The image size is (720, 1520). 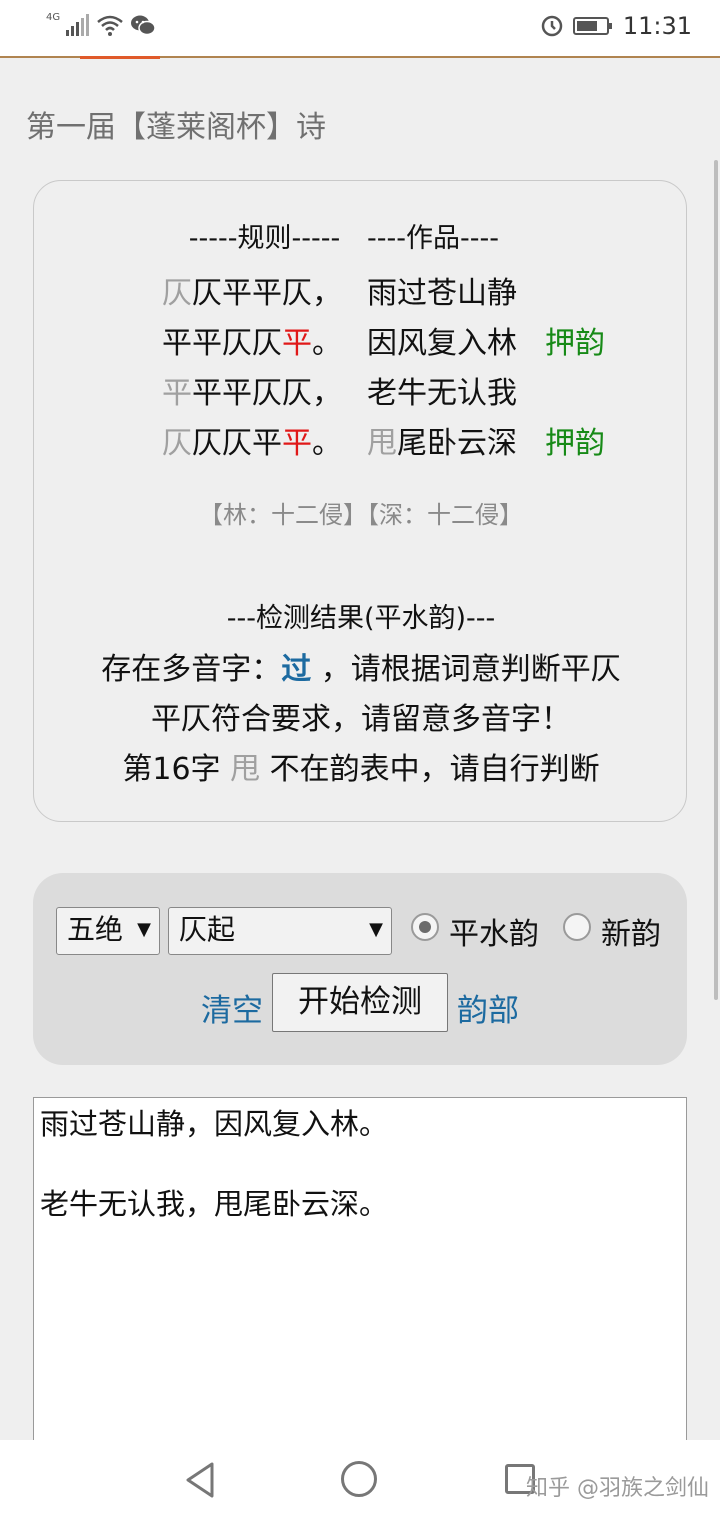 I want to click on poem-row: 仄仄平平仄， 雨过苍山静, so click(x=392, y=294).